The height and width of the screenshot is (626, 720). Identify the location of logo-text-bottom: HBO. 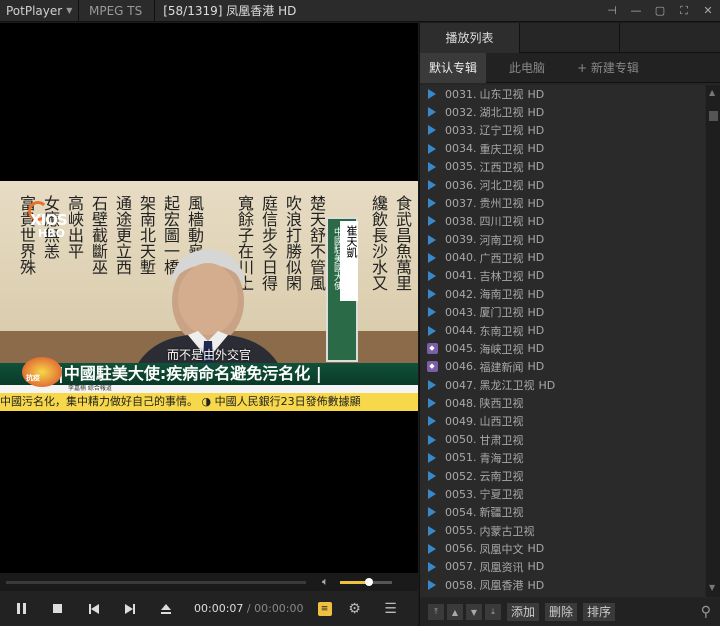
(51, 233).